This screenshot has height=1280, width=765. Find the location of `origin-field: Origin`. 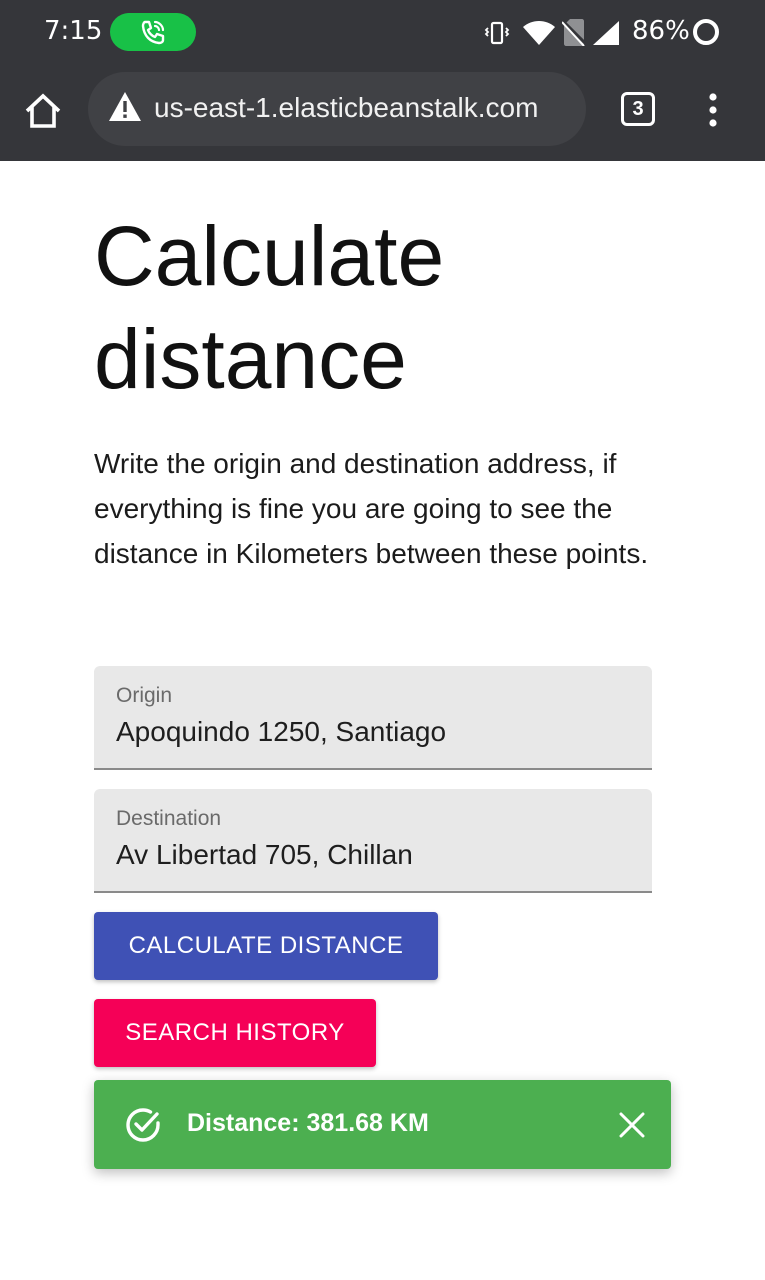

origin-field: Origin is located at coordinates (373, 718).